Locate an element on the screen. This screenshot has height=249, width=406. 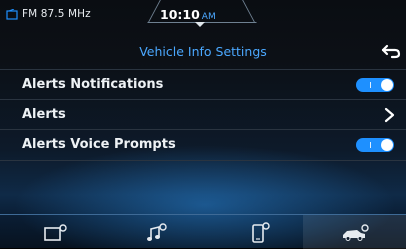
bottom-nav is located at coordinates (203, 231).